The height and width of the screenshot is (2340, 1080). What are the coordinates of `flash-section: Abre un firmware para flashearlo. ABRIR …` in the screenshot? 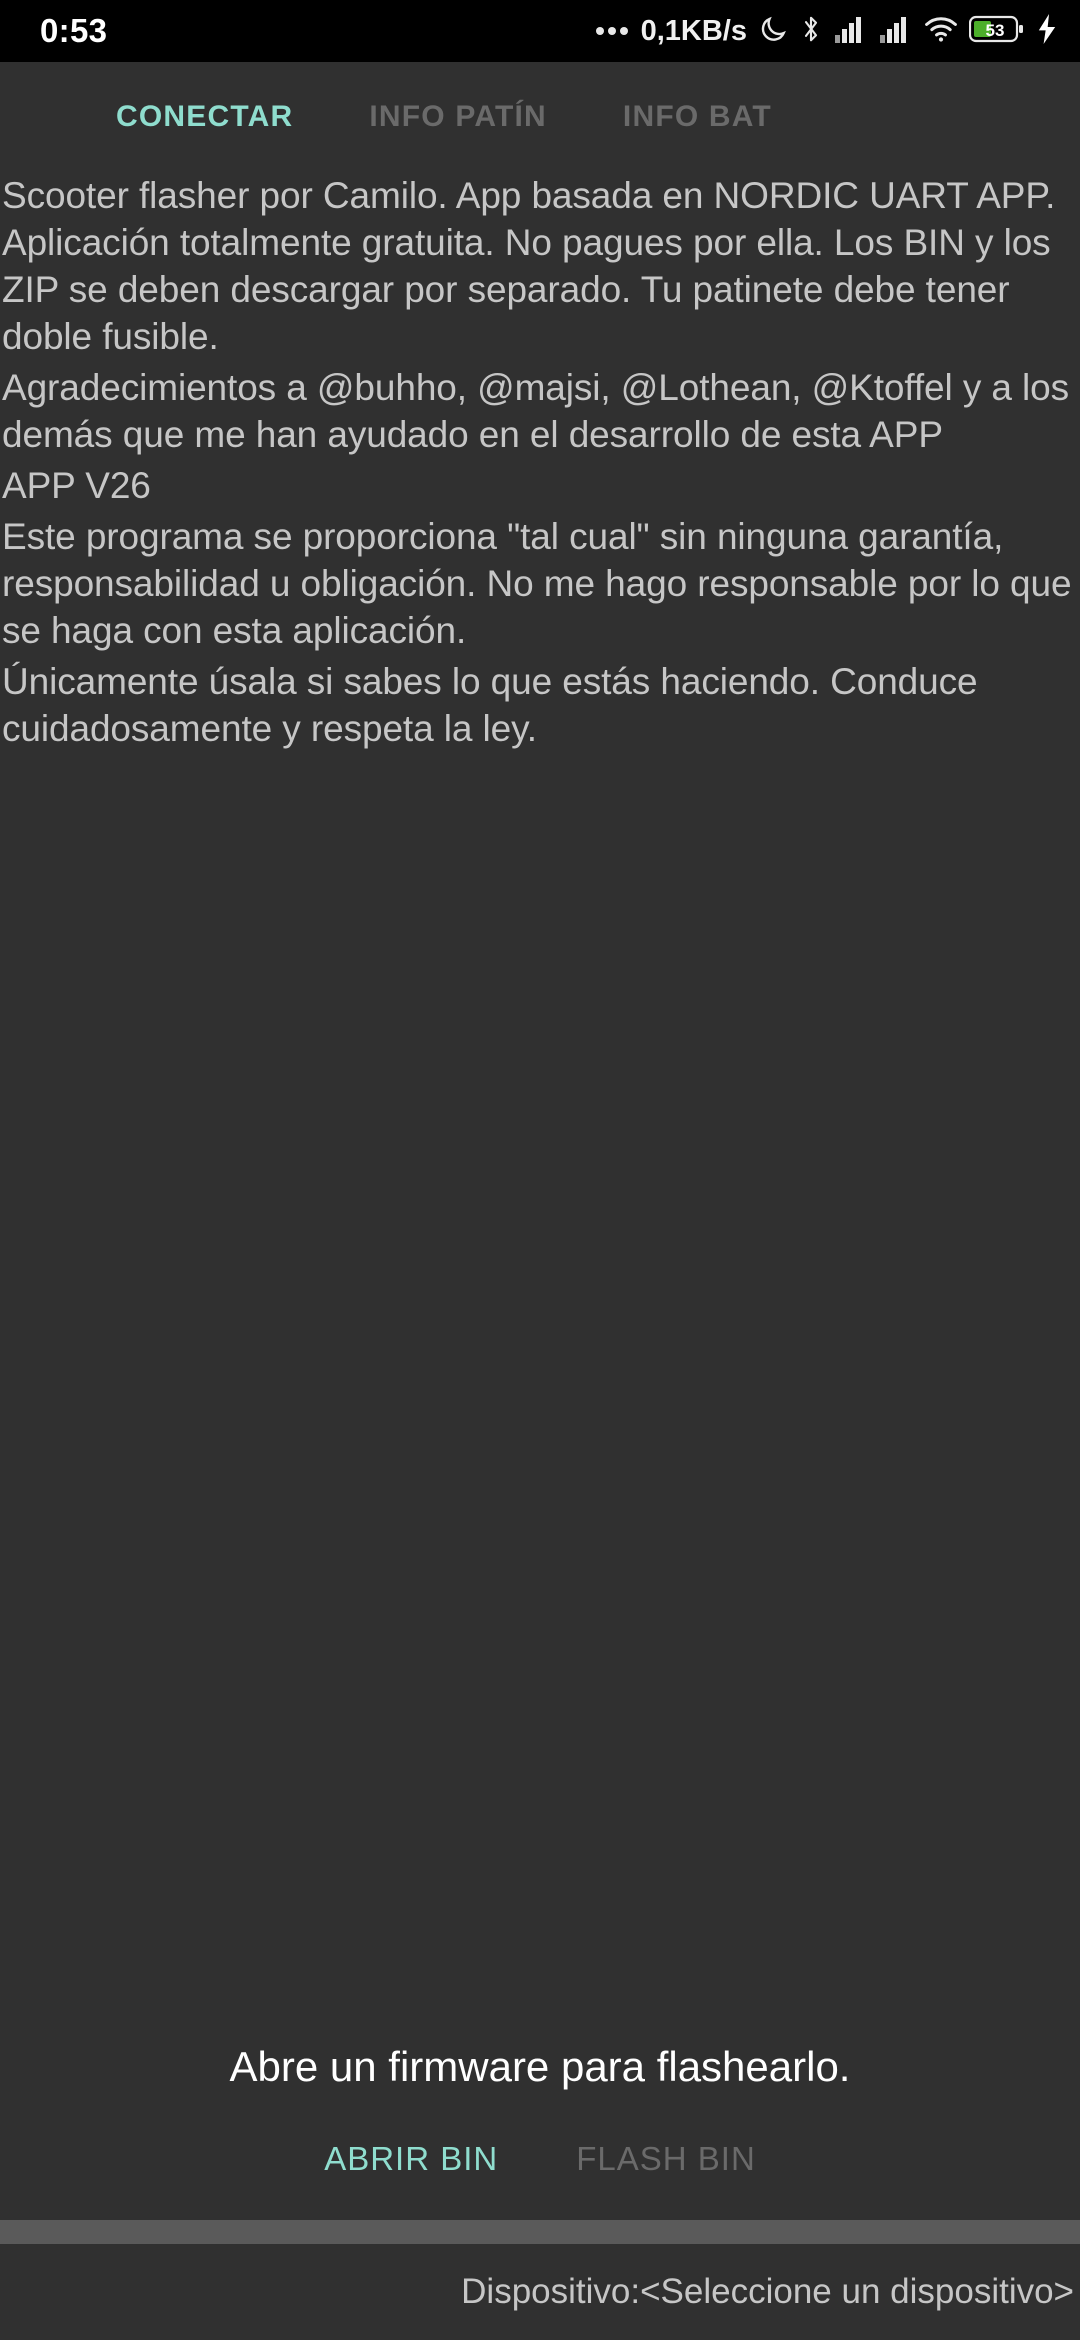 It's located at (540, 2131).